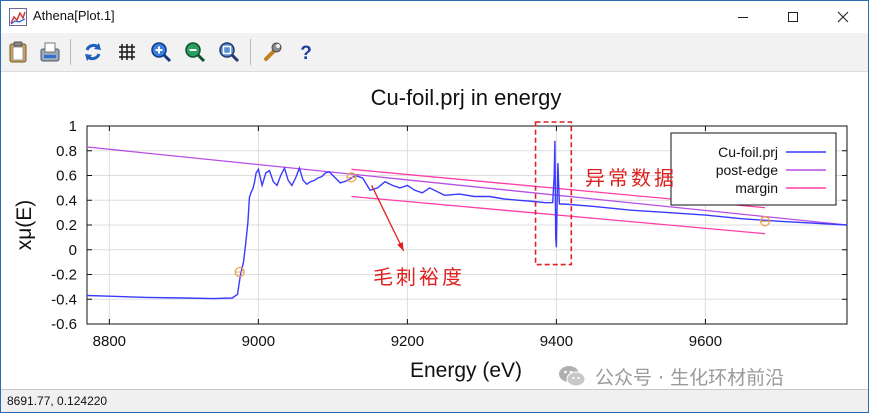  What do you see at coordinates (748, 152) in the screenshot?
I see `legend-label: Cu-foil.prj` at bounding box center [748, 152].